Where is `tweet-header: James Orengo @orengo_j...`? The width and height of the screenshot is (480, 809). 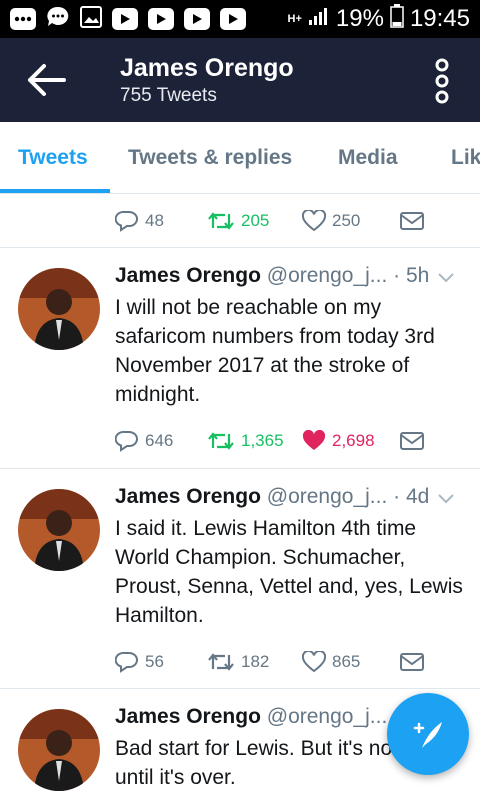 tweet-header: James Orengo @orengo_j... is located at coordinates (251, 717).